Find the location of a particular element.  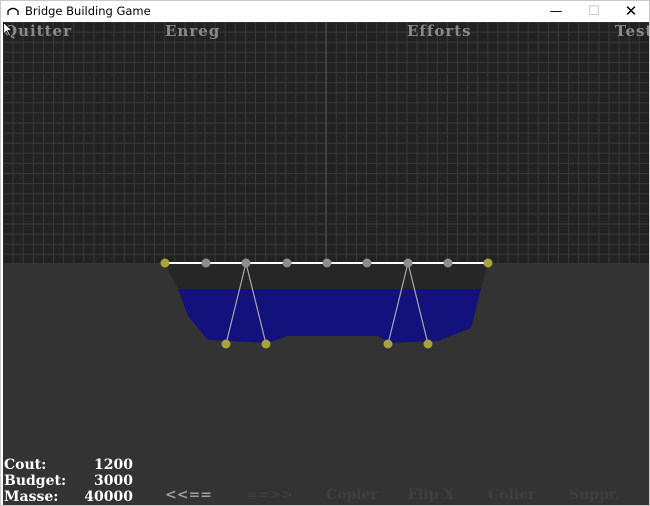

water is located at coordinates (329, 316).